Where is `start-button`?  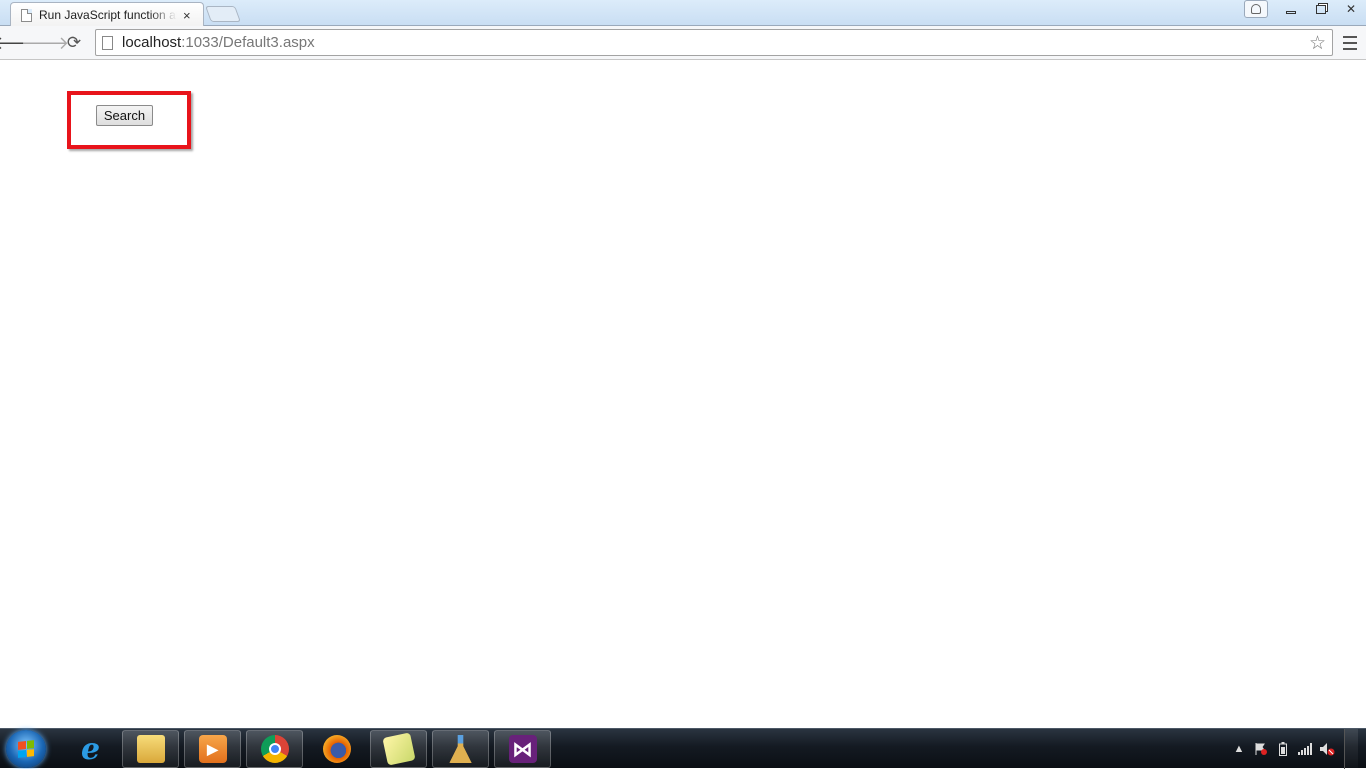
start-button is located at coordinates (26, 749).